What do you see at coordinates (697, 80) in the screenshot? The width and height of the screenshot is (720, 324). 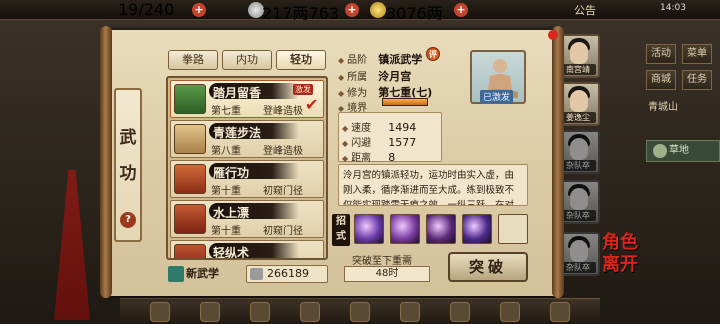 I see `quest-button: 任务` at bounding box center [697, 80].